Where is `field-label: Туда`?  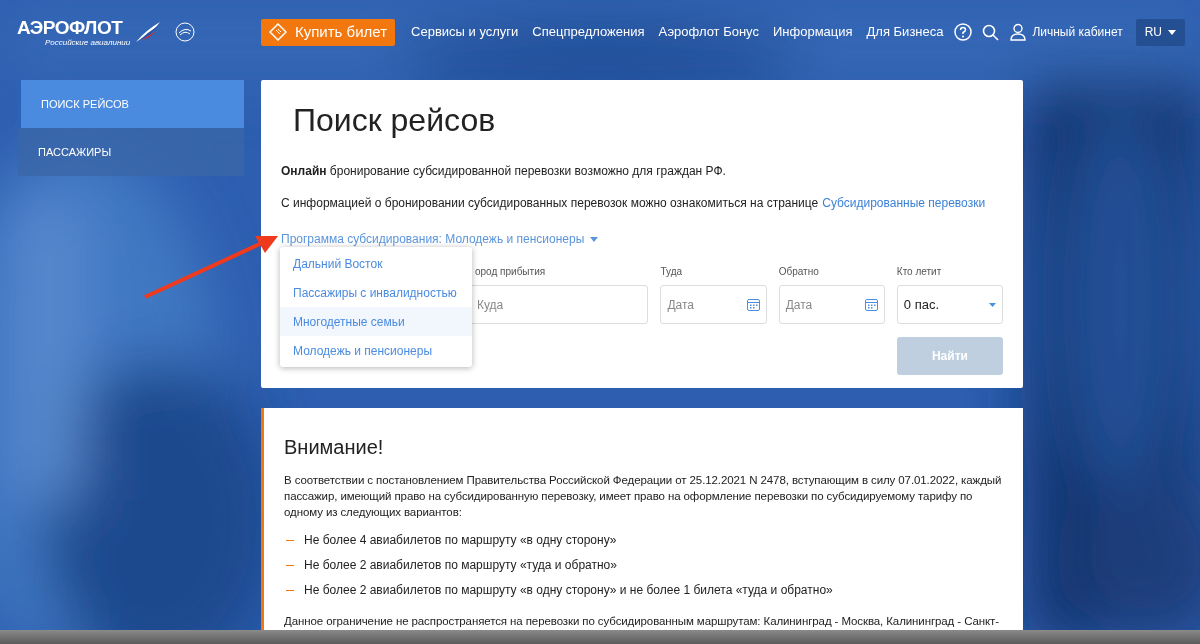 field-label: Туда is located at coordinates (672, 271).